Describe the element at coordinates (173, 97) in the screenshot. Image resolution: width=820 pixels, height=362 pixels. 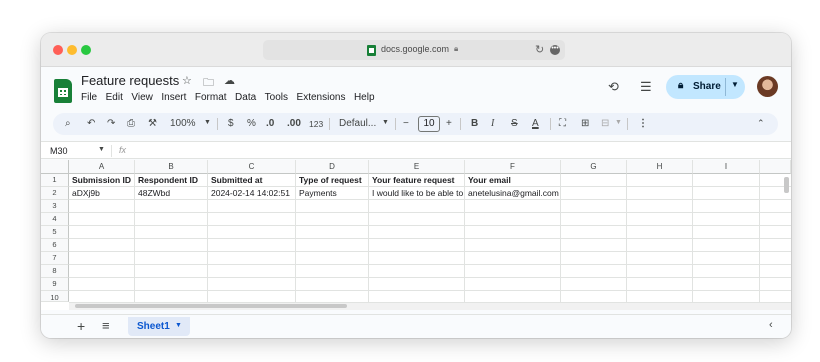
I see `menu-insert: Insert` at that location.